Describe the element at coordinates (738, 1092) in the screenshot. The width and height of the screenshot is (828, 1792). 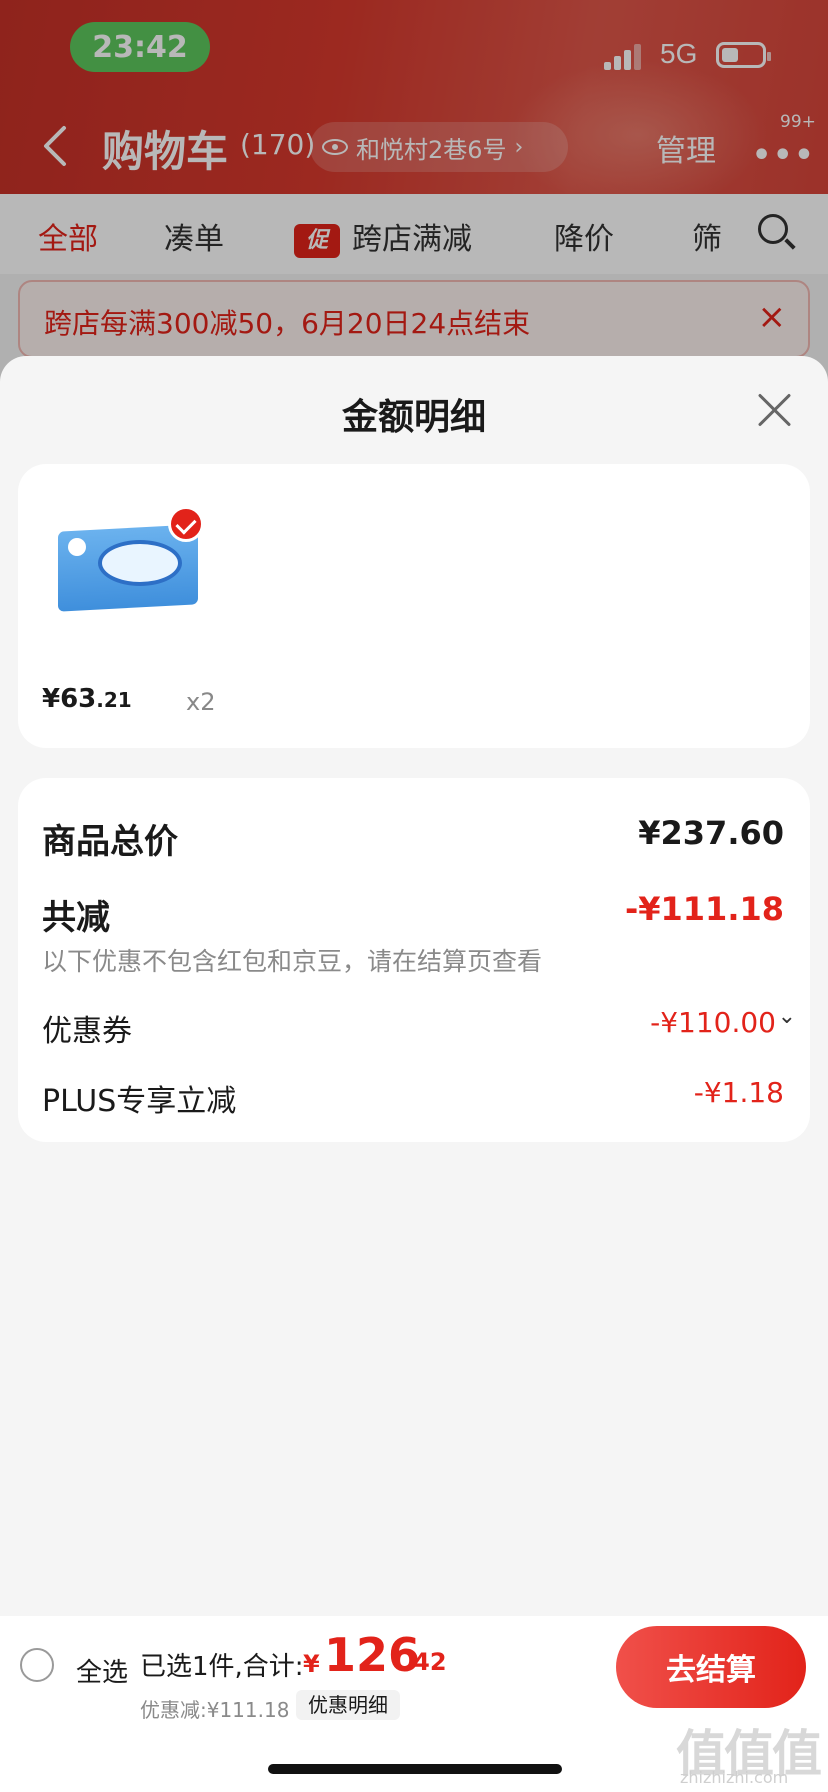
I see `plus-discount-value: -¥1.18` at that location.